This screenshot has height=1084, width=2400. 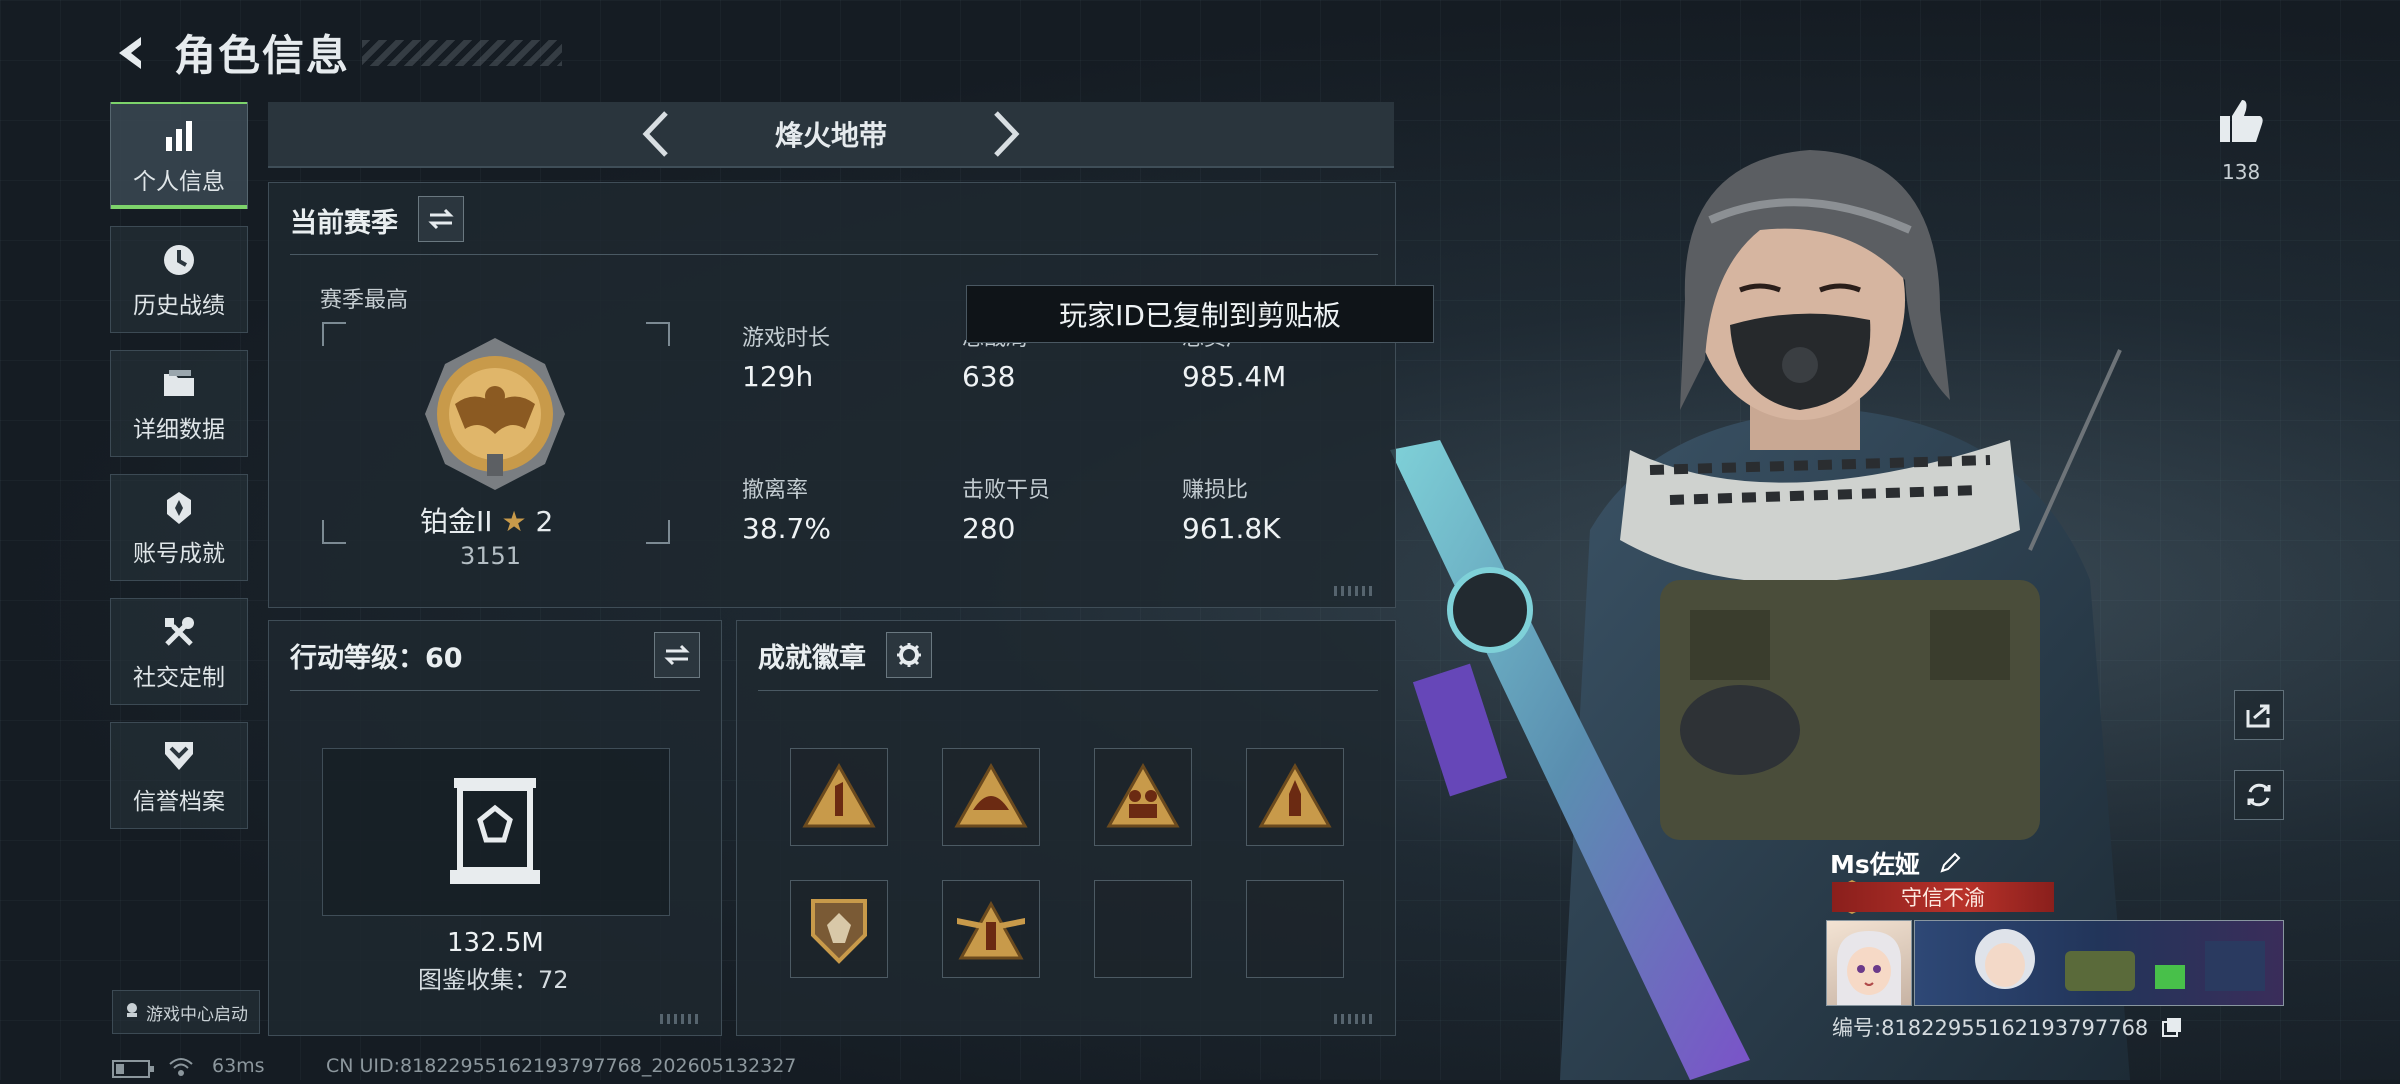 I want to click on gem-shield-badge-icon, so click(x=839, y=931).